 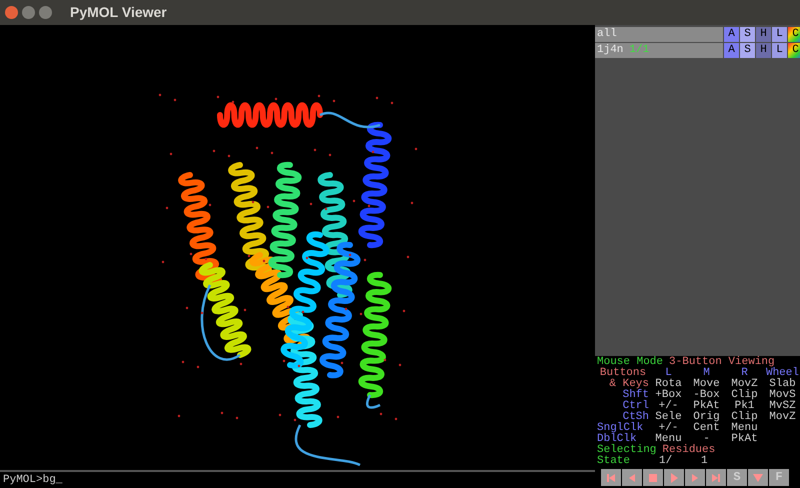 I want to click on column-header: Wheel, so click(x=782, y=373).